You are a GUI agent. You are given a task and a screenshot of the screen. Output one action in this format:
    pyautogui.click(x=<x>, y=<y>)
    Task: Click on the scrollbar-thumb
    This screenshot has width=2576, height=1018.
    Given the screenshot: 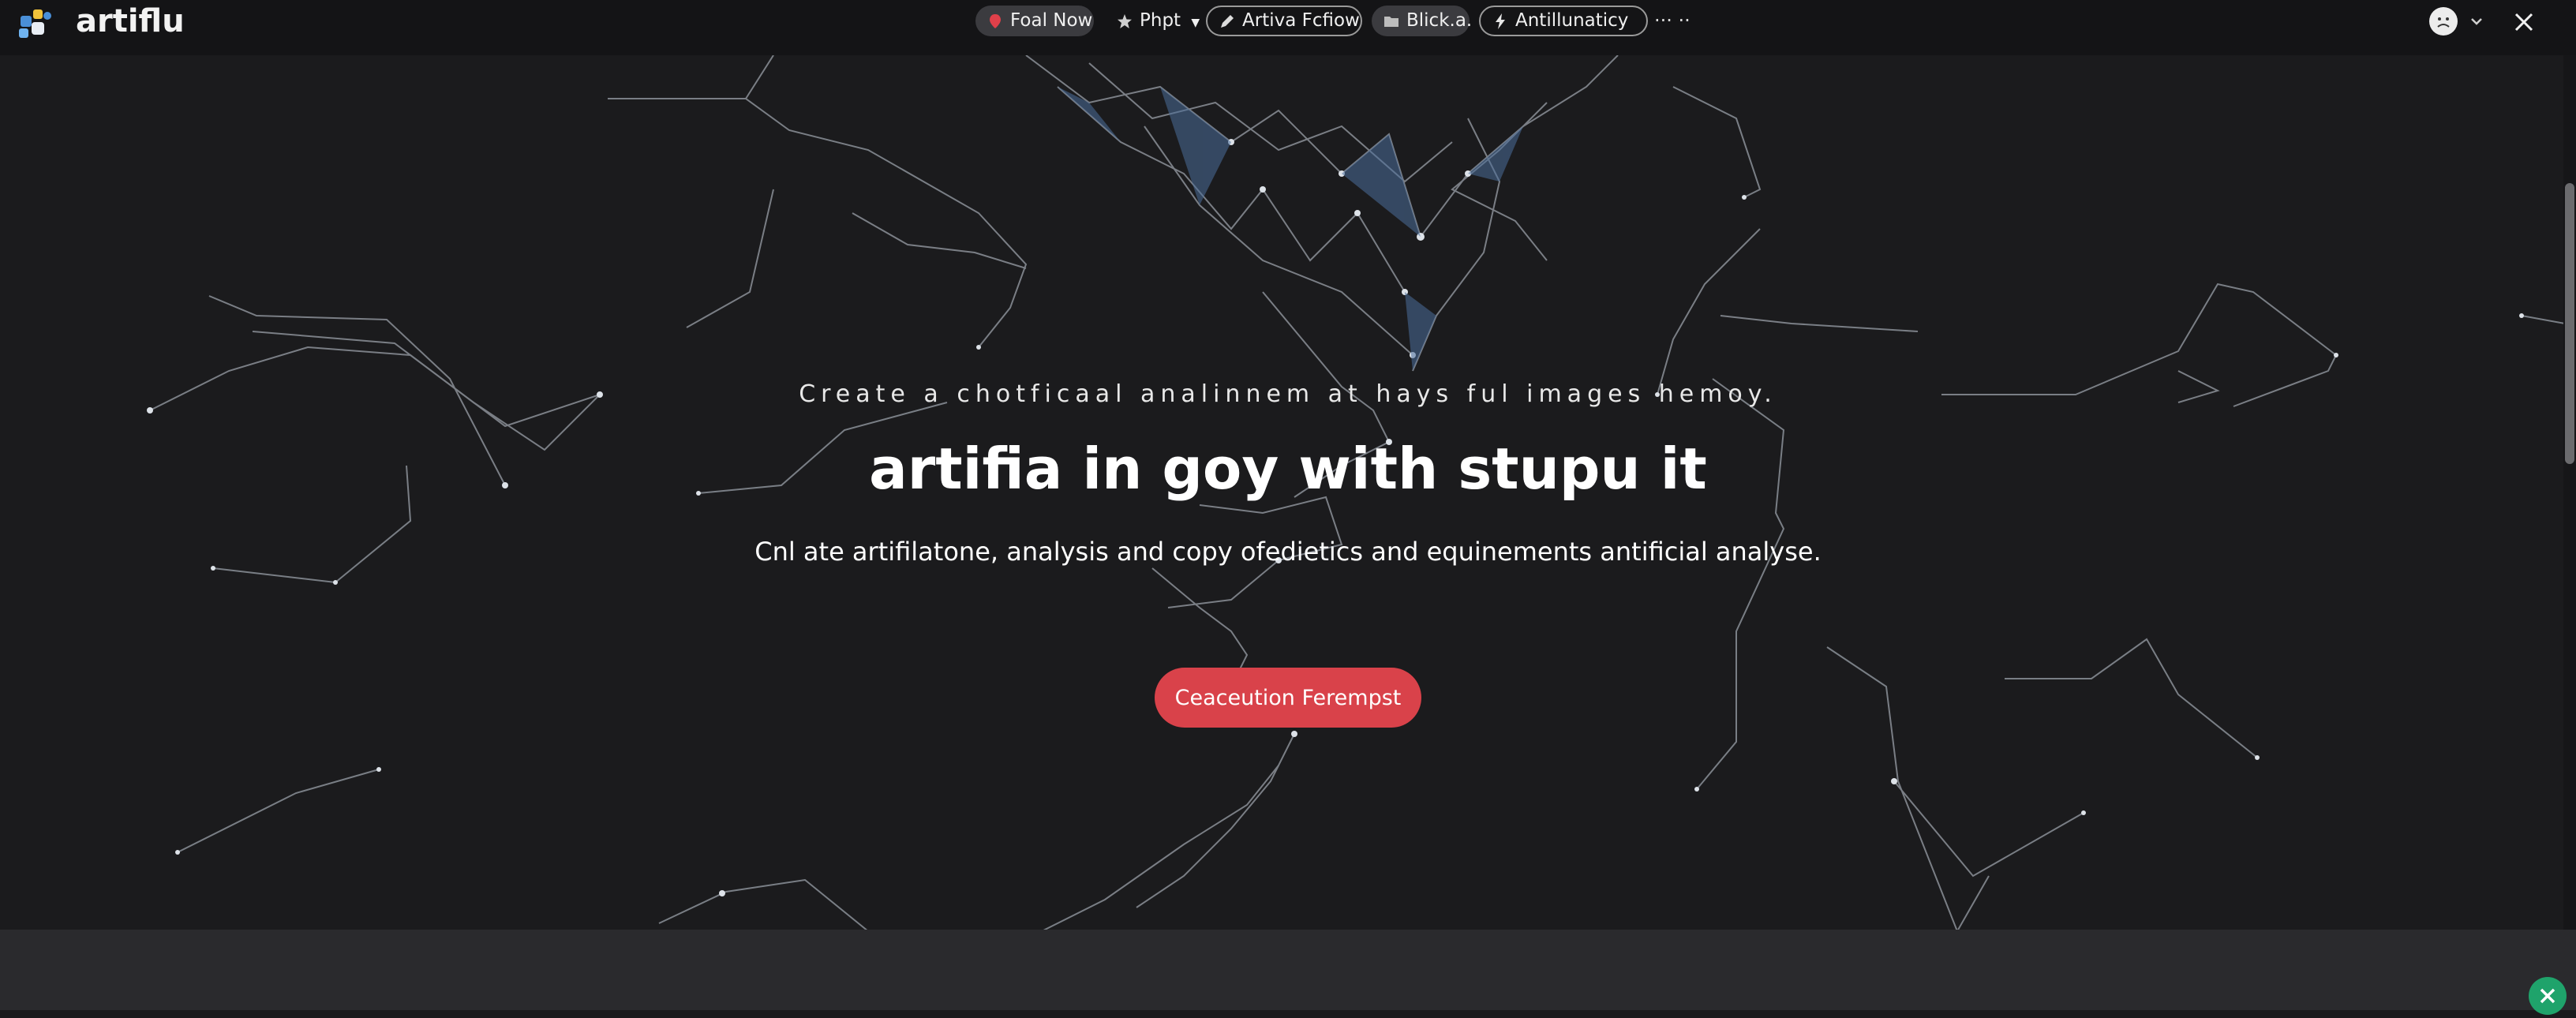 What is the action you would take?
    pyautogui.click(x=2569, y=323)
    